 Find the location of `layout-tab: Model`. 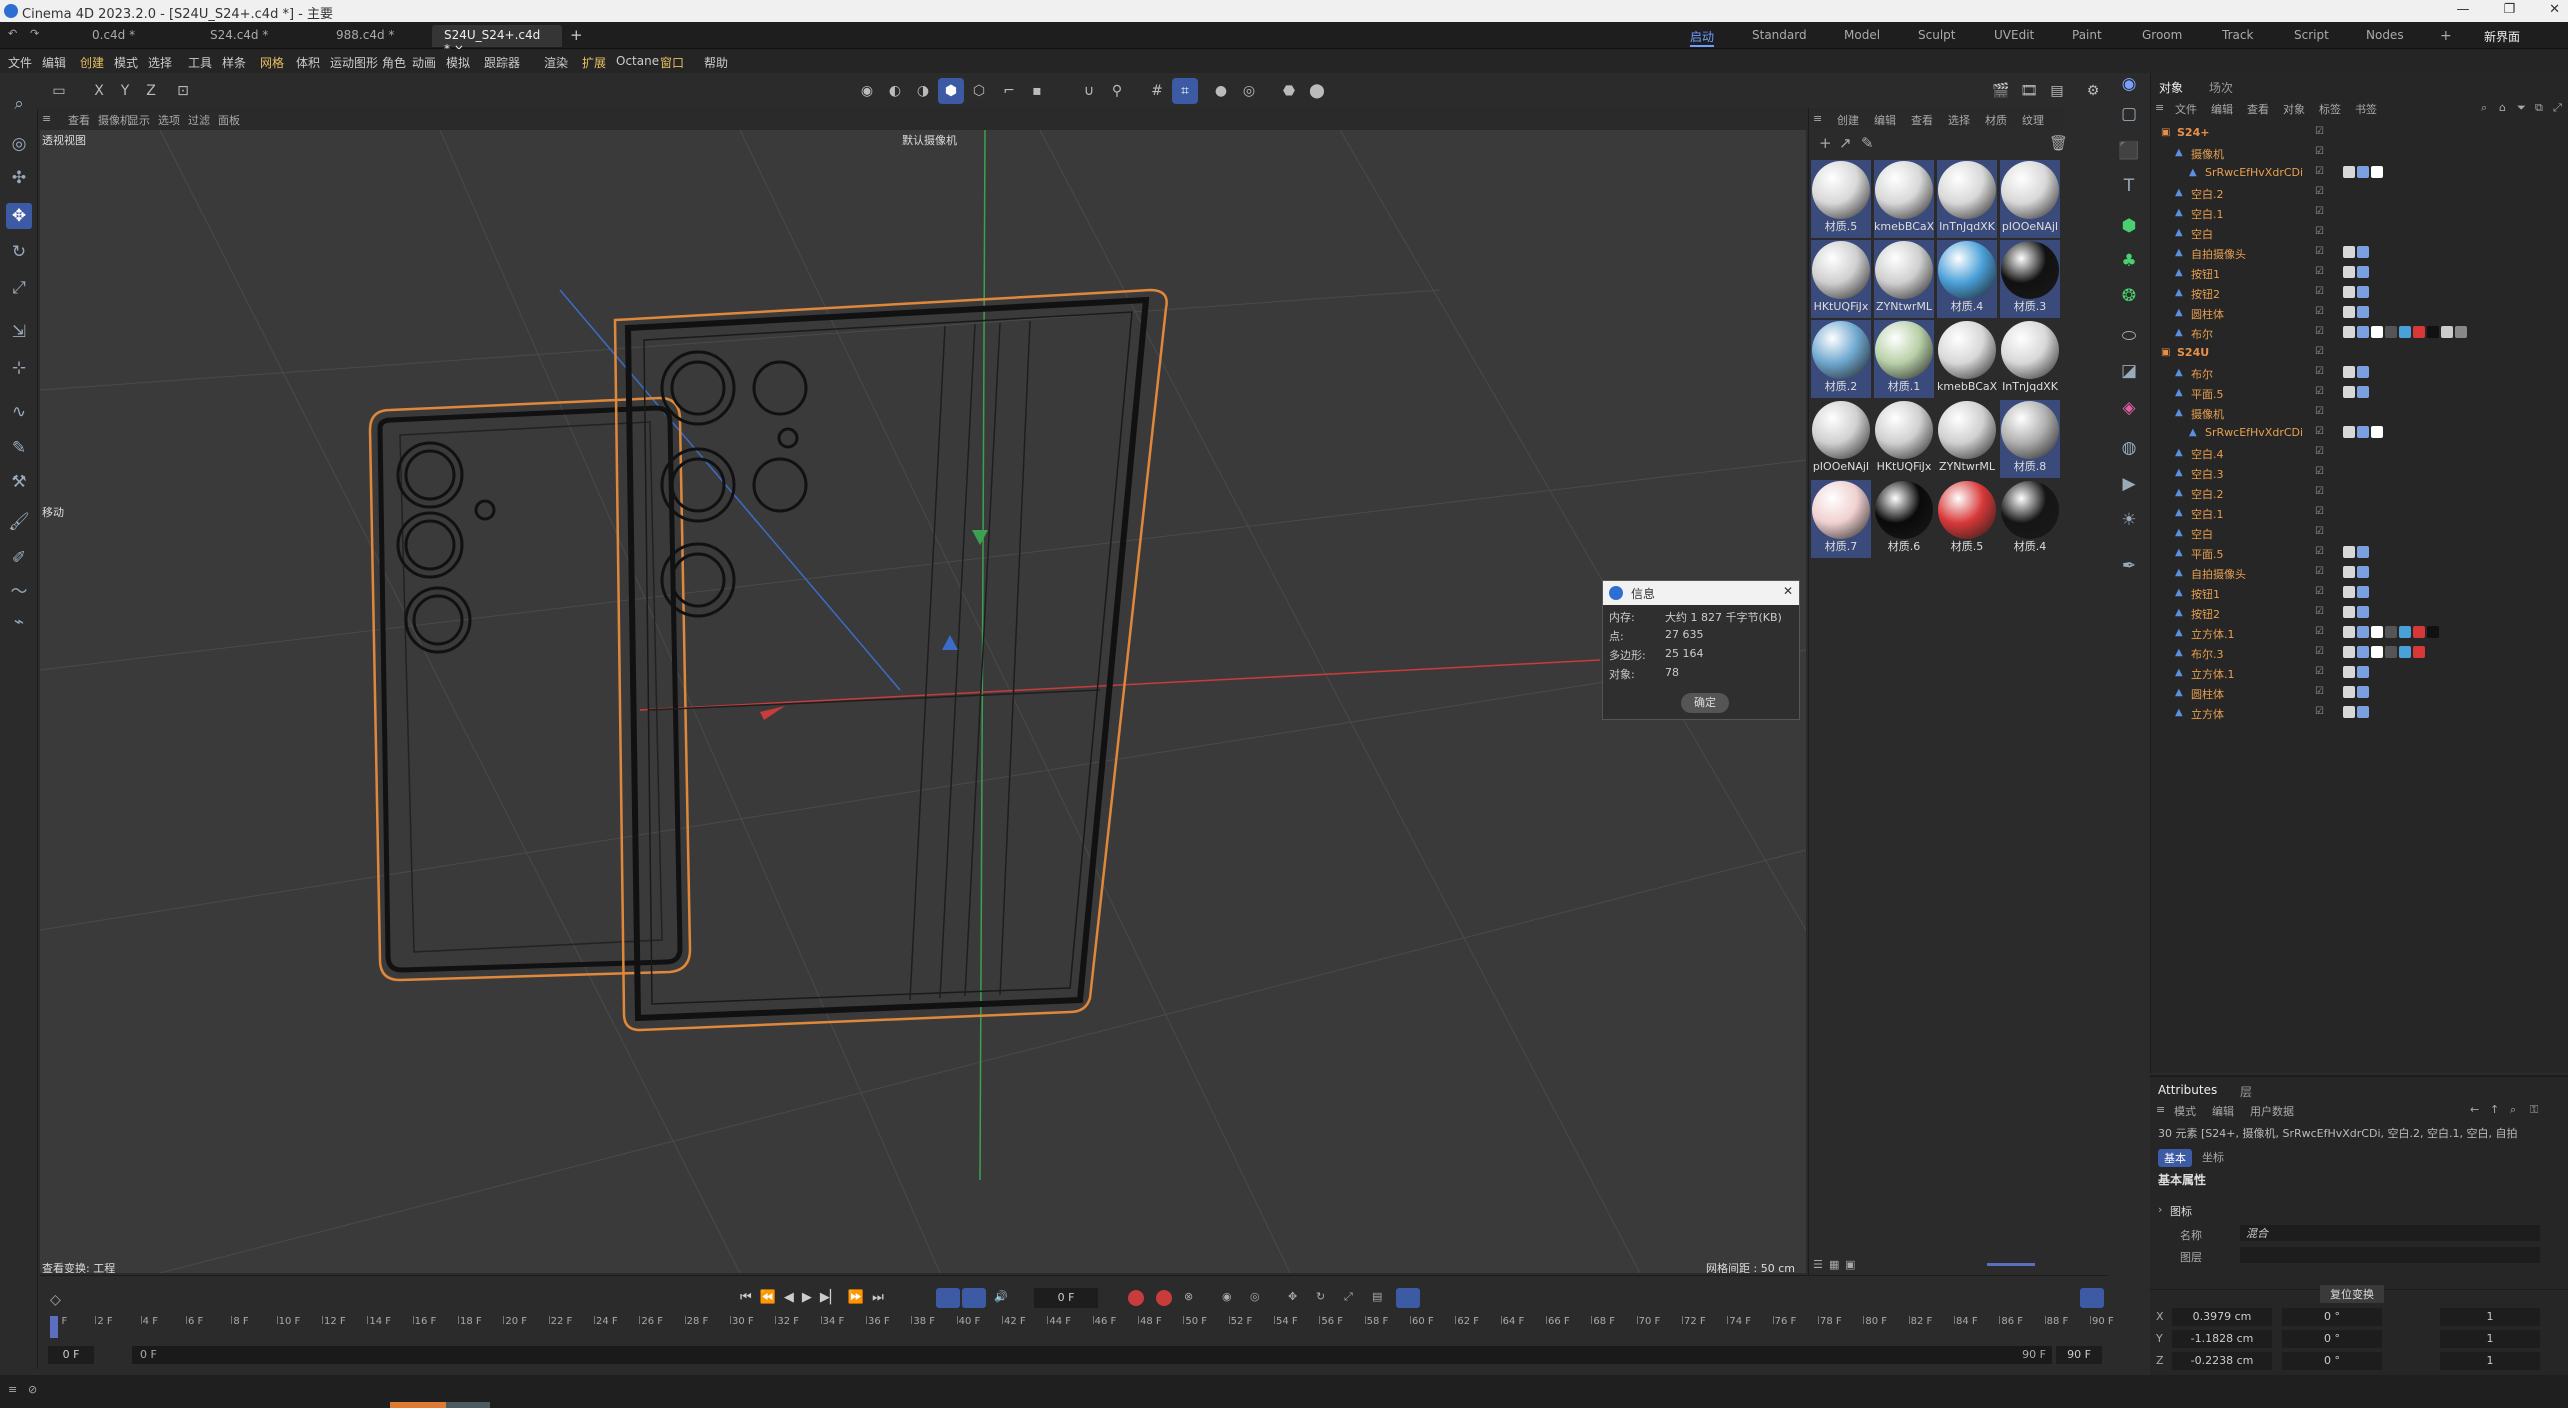

layout-tab: Model is located at coordinates (1862, 35).